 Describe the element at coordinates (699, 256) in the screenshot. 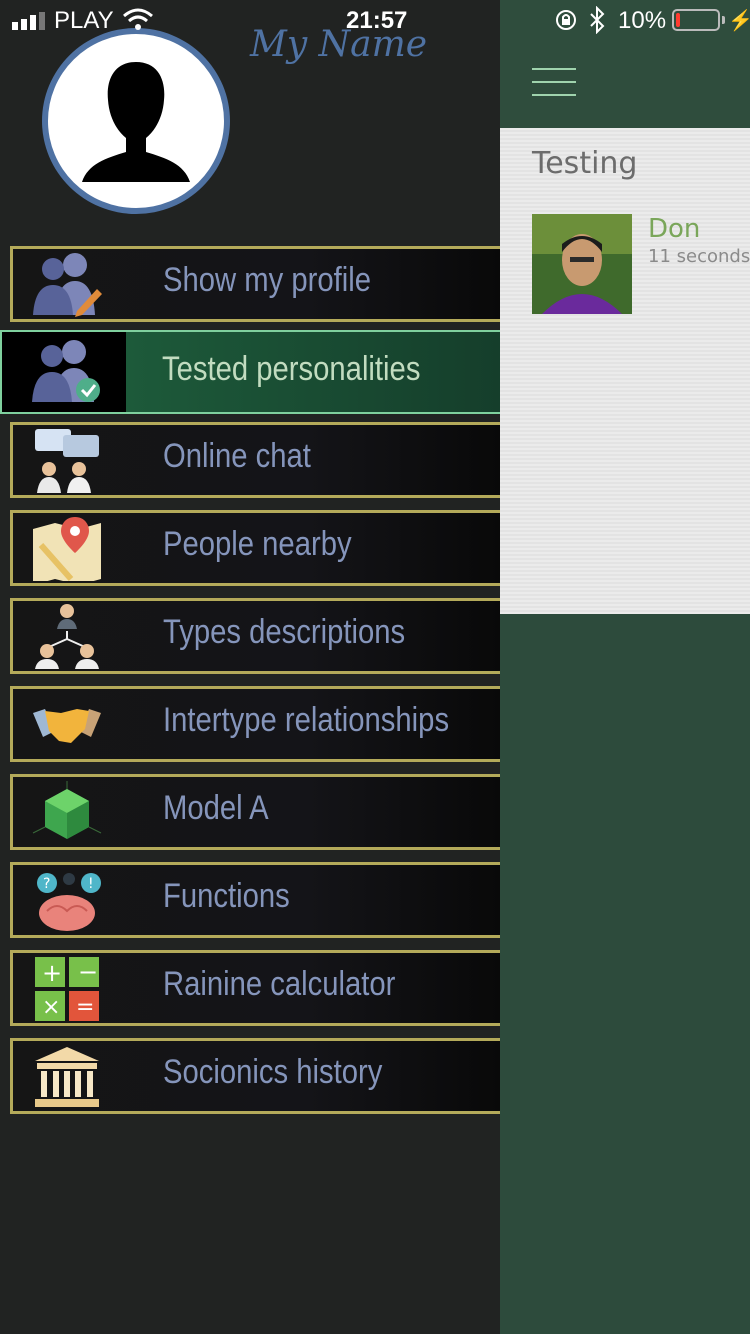

I see `person-time: 11 seconds` at that location.